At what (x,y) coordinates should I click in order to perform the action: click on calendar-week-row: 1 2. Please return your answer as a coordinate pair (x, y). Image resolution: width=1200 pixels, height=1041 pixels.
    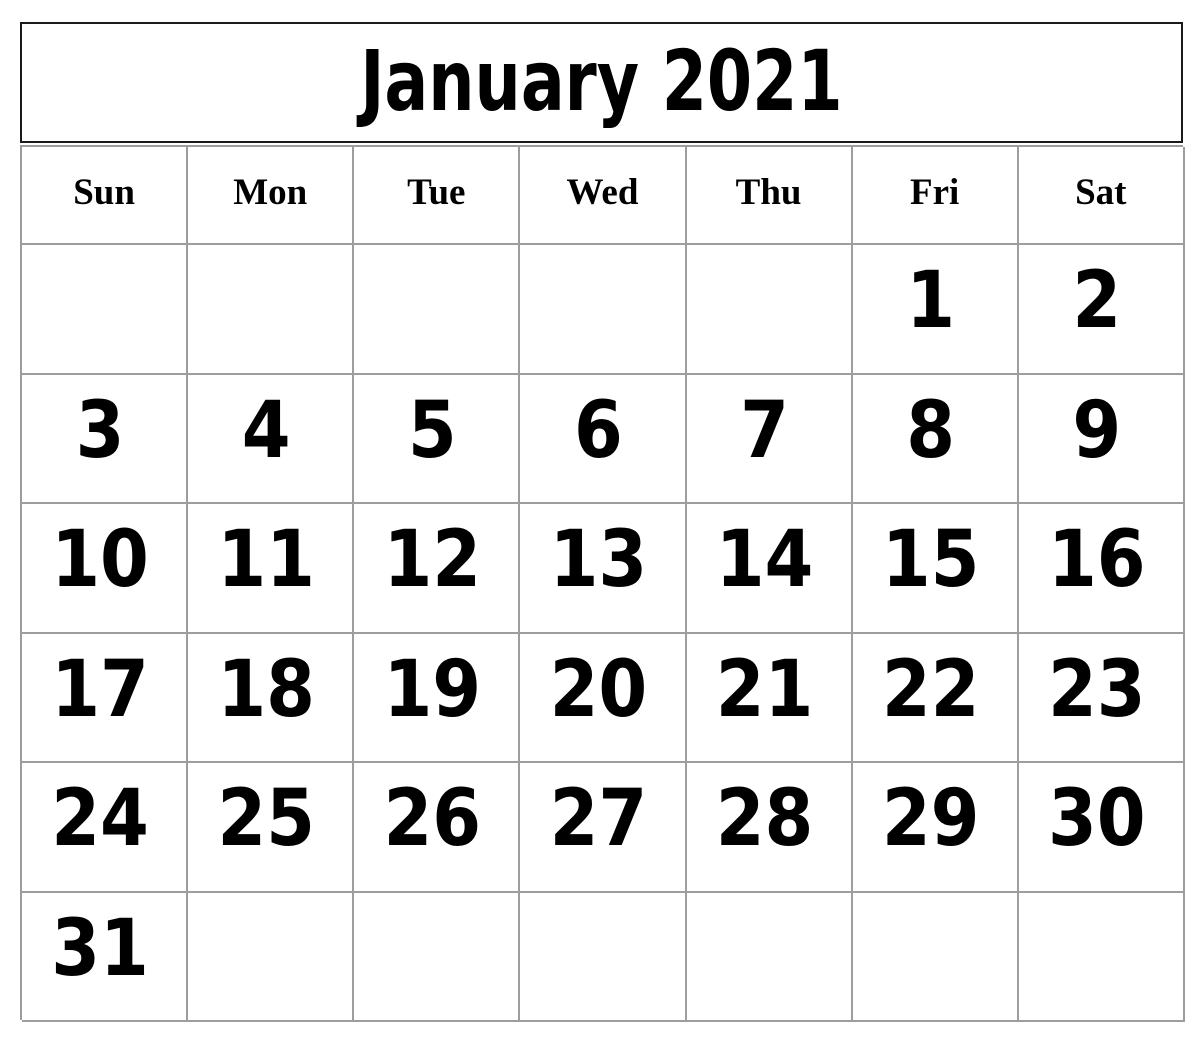
    Looking at the image, I should click on (603, 310).